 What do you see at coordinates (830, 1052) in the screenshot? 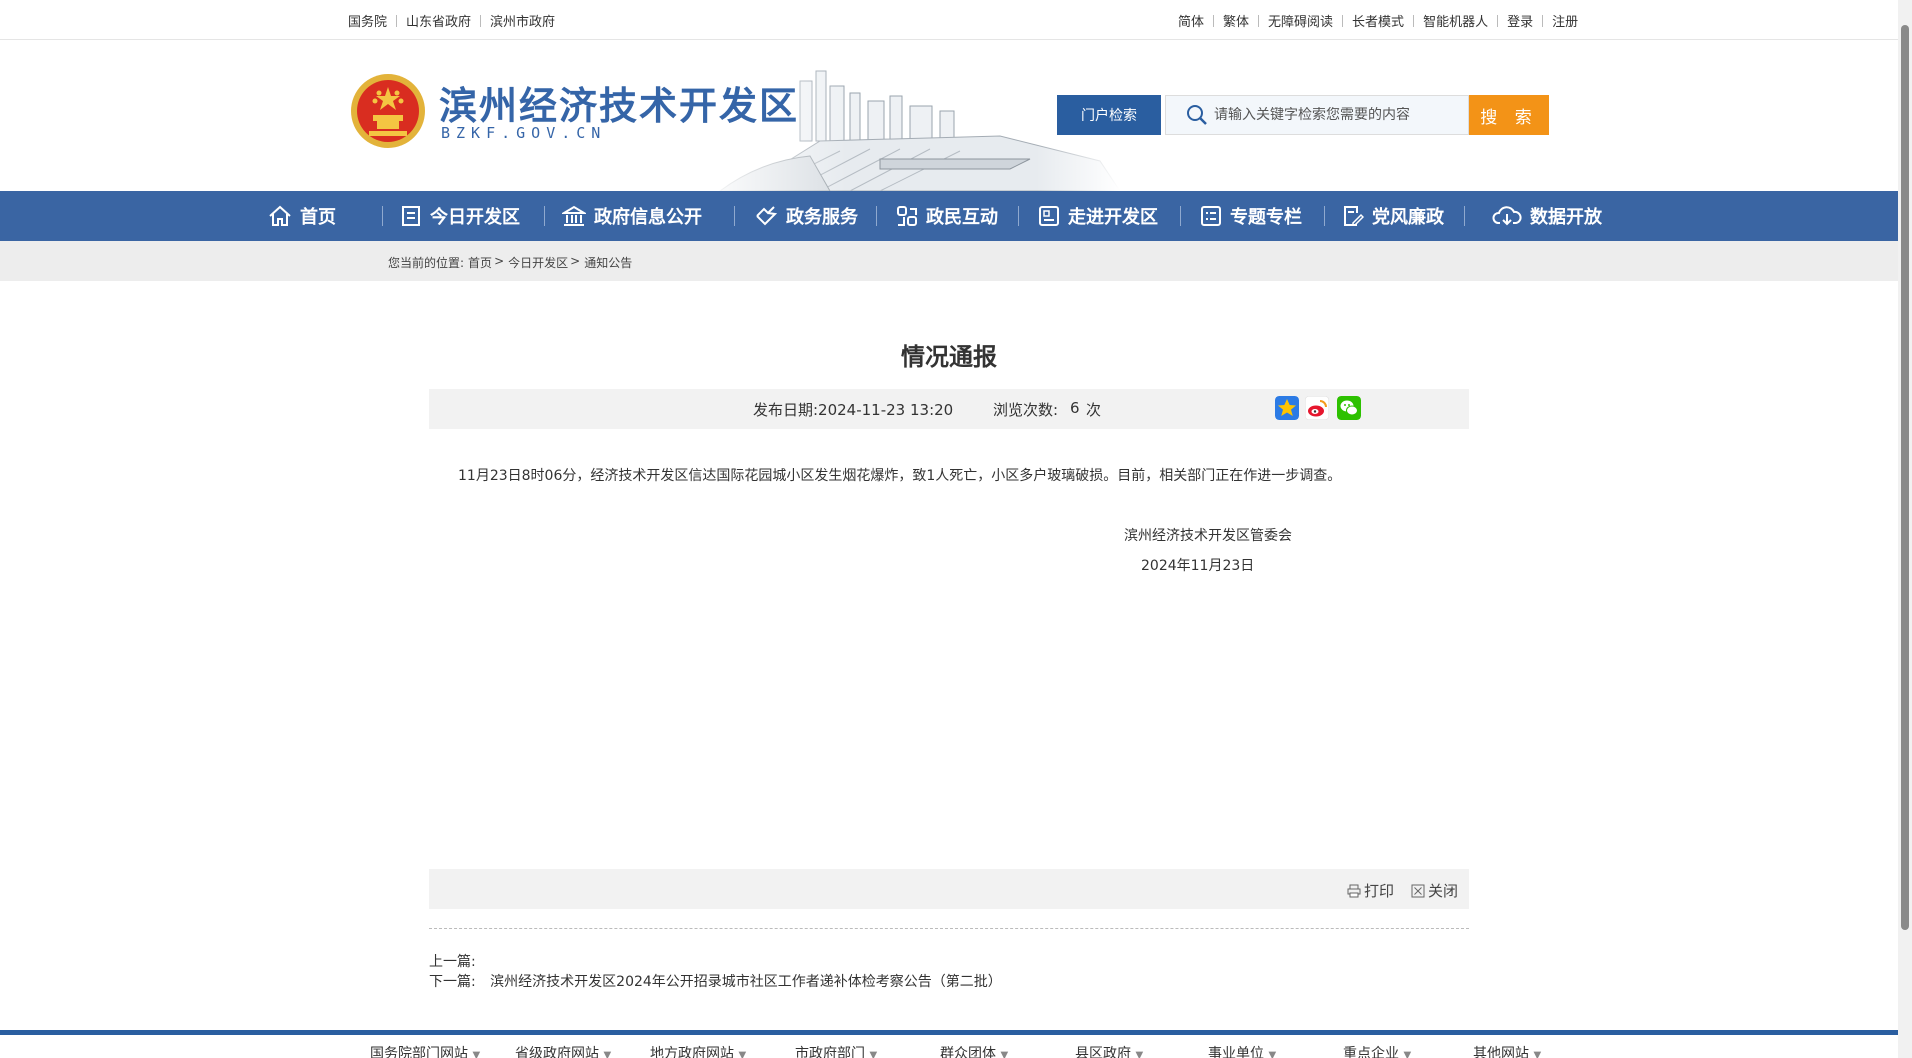
I see `footer-dropdown-label: 市政府部门` at bounding box center [830, 1052].